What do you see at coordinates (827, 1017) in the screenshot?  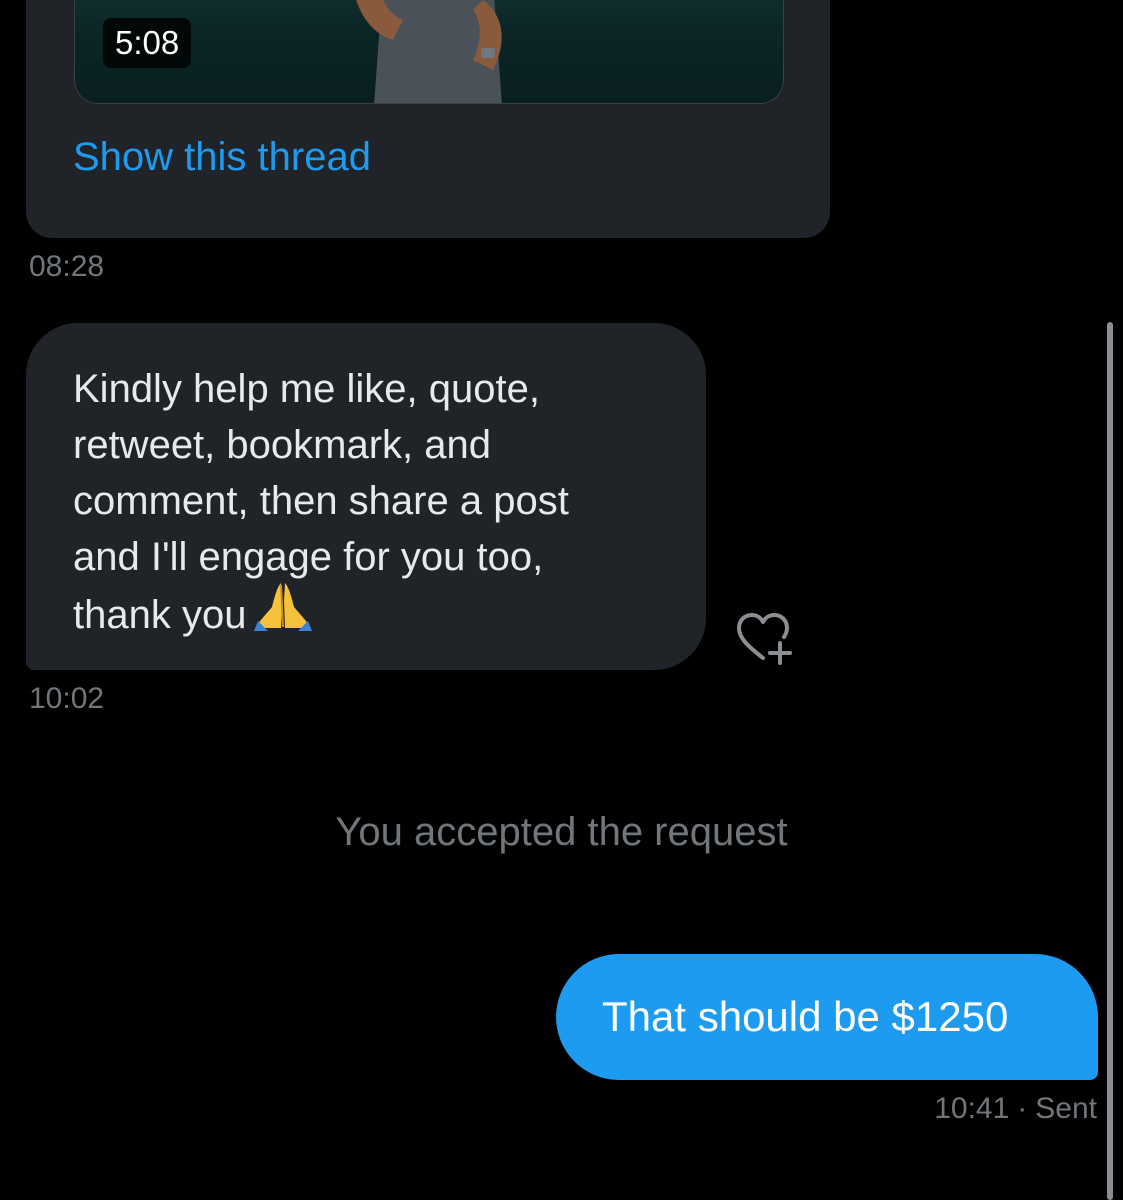 I see `sent-message-bubble: That should be $1250` at bounding box center [827, 1017].